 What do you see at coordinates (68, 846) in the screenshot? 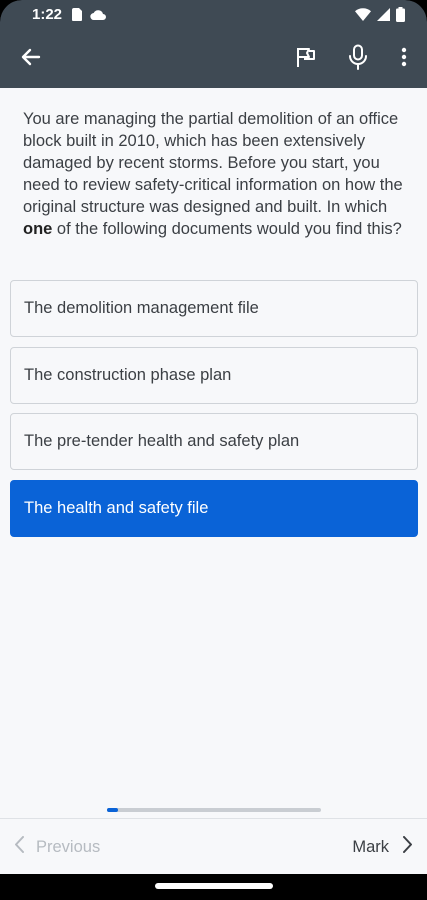
I see `previous-label: Previous` at bounding box center [68, 846].